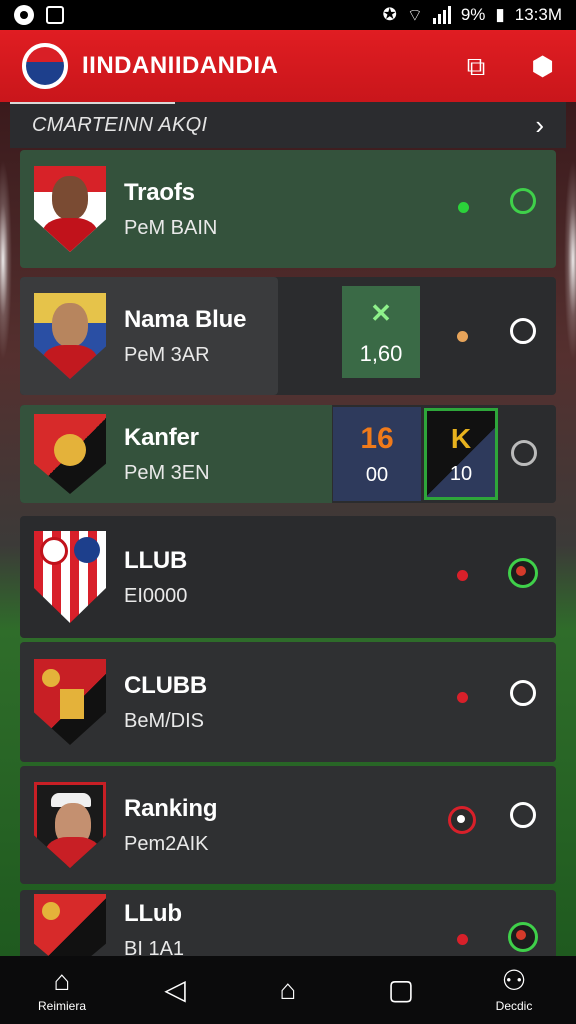  I want to click on nav-back: ◁, so click(175, 990).